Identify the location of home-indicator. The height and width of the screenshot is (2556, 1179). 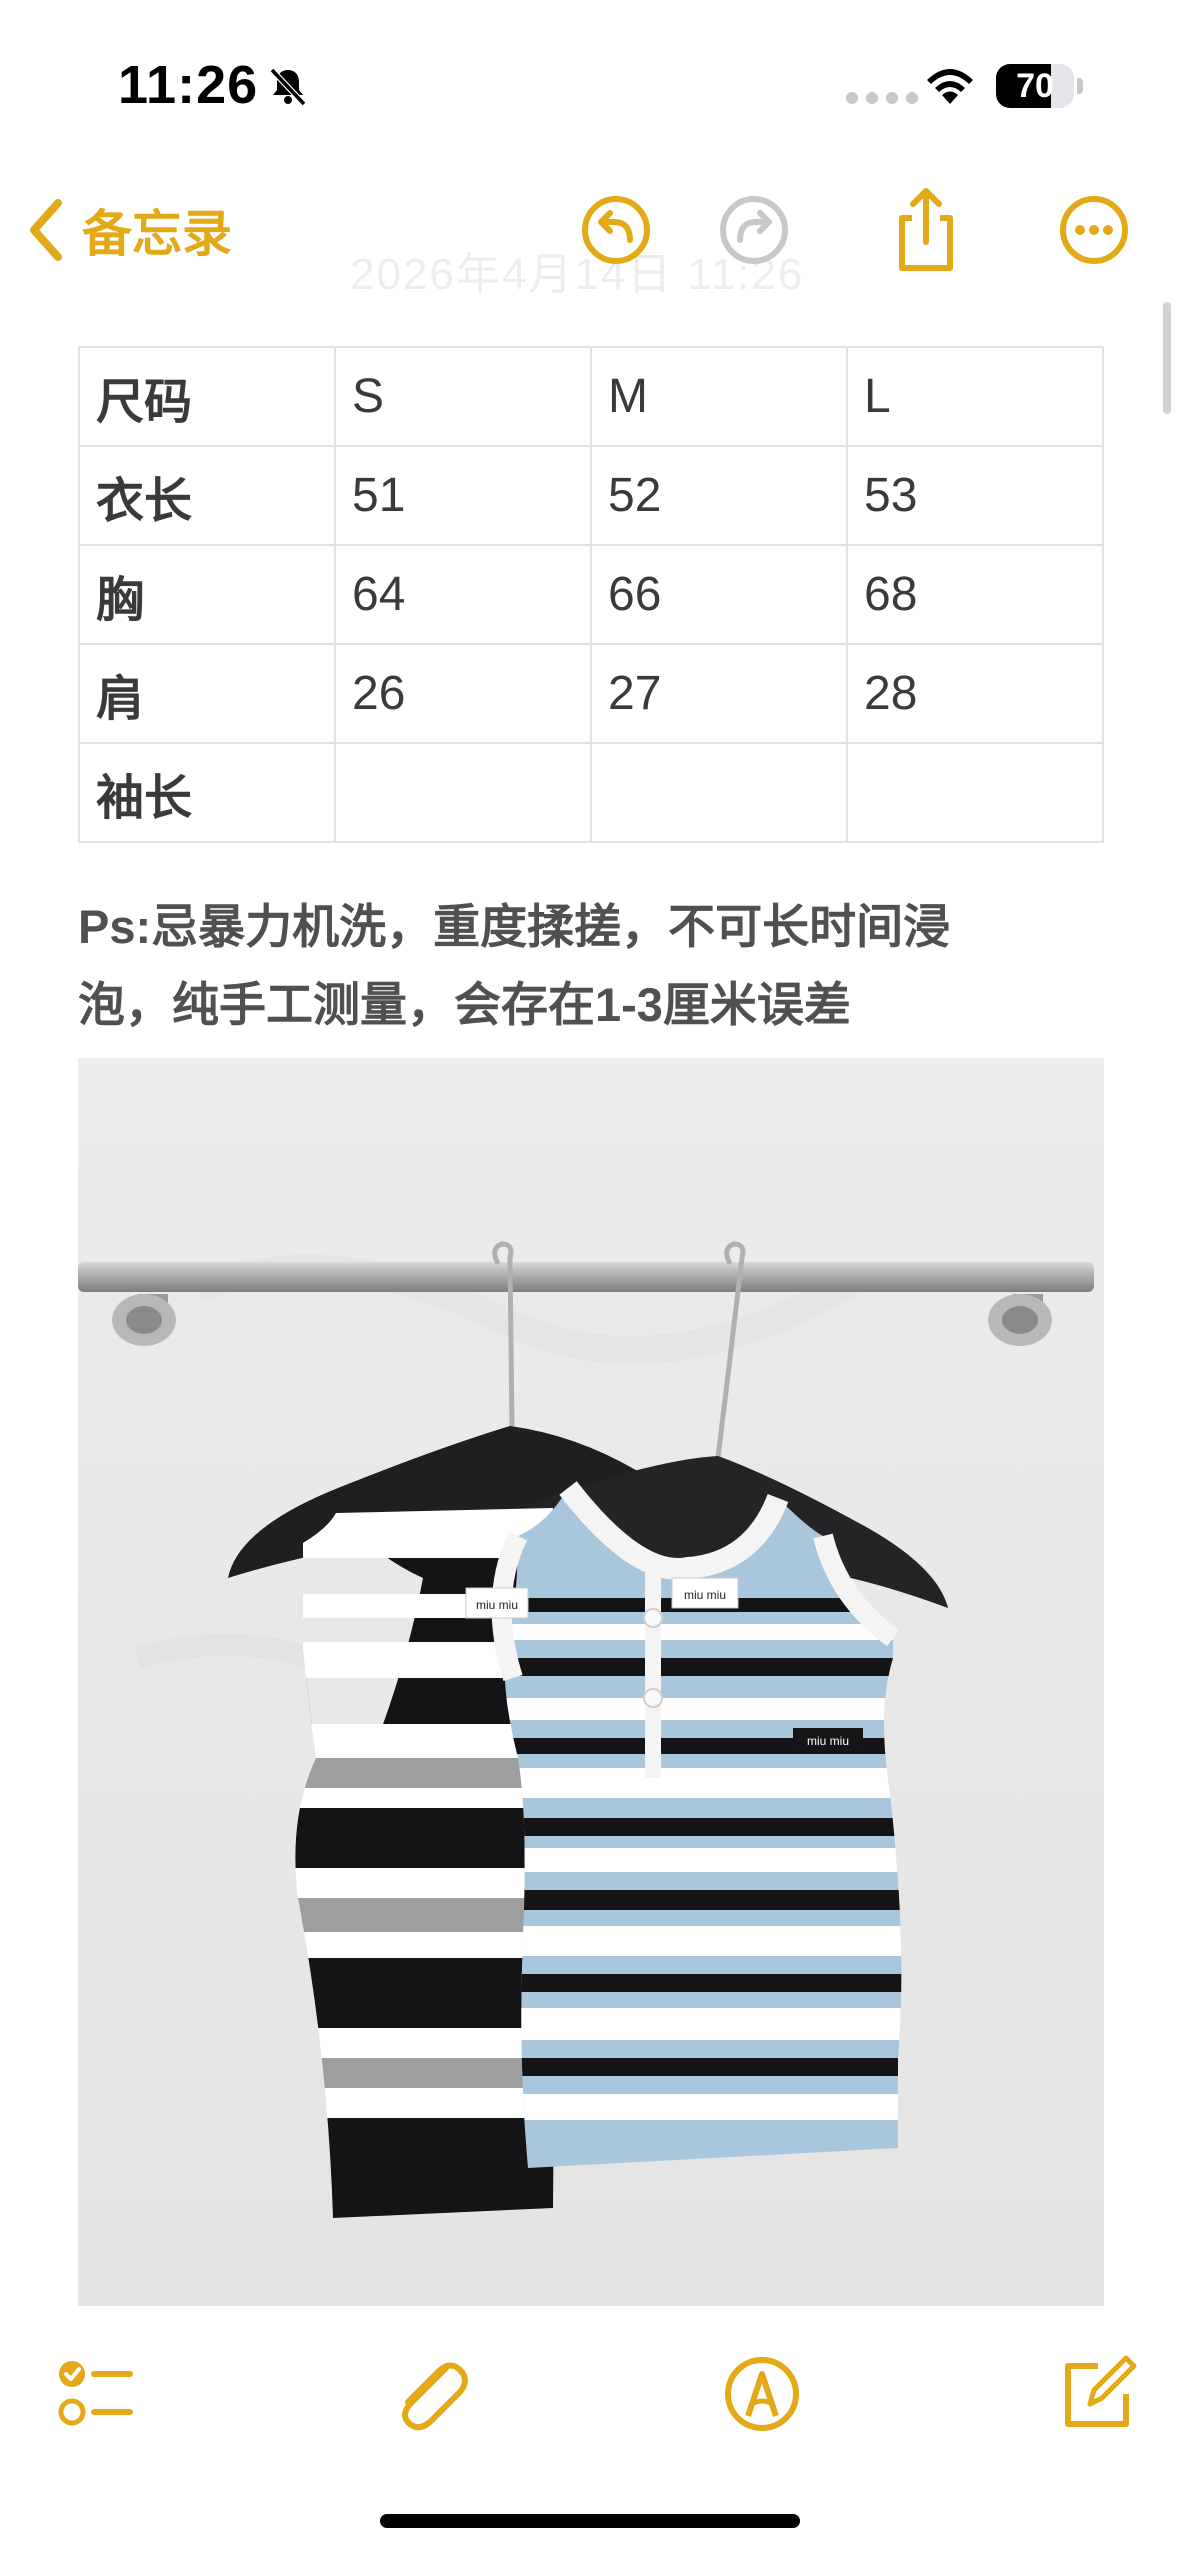
(590, 2521).